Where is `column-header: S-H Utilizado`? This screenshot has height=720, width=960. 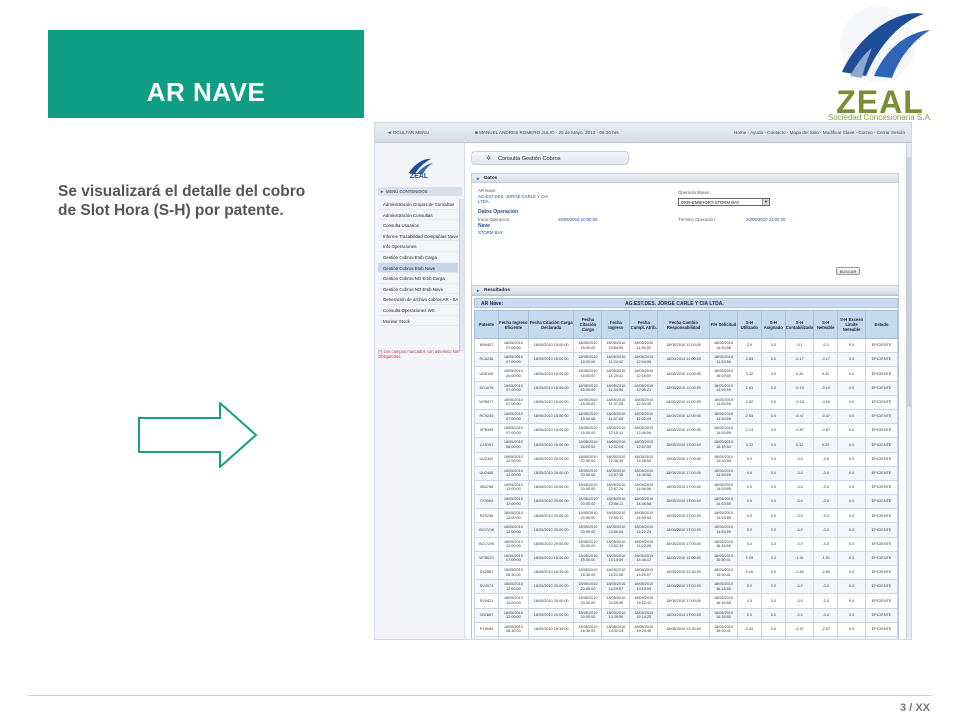
column-header: S-H Utilizado is located at coordinates (749, 324).